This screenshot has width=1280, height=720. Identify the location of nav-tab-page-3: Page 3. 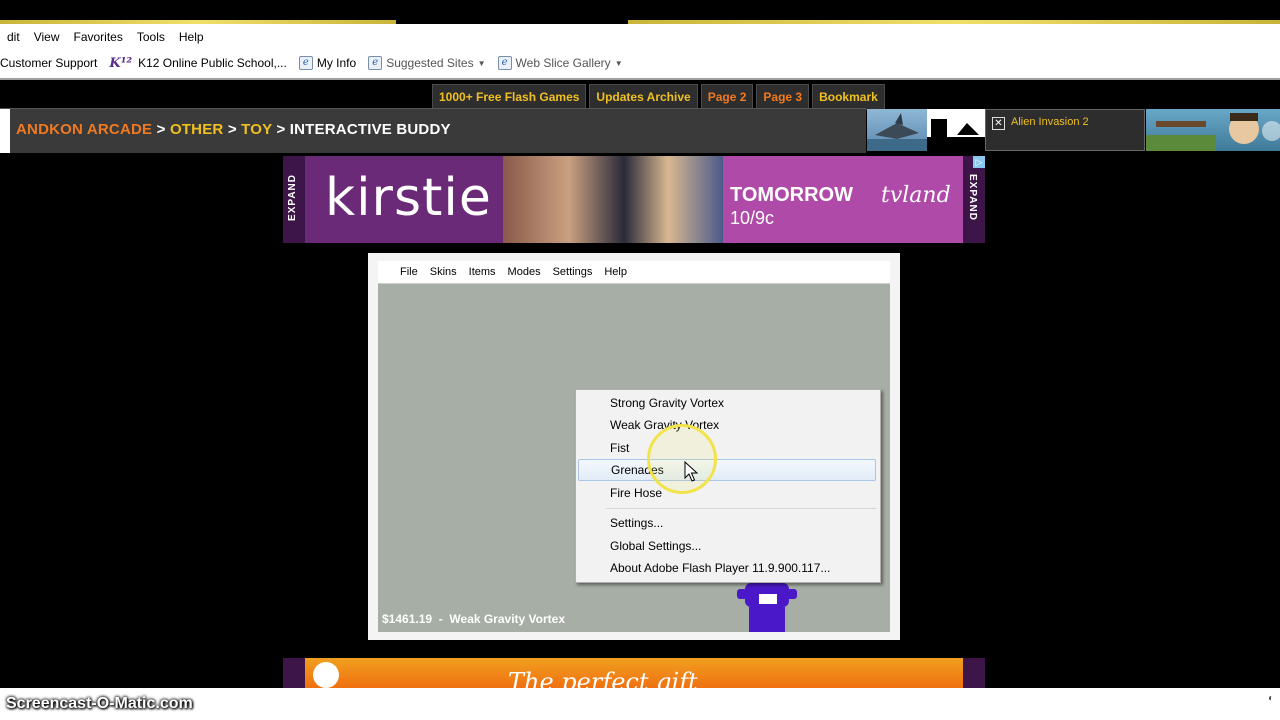
(783, 97).